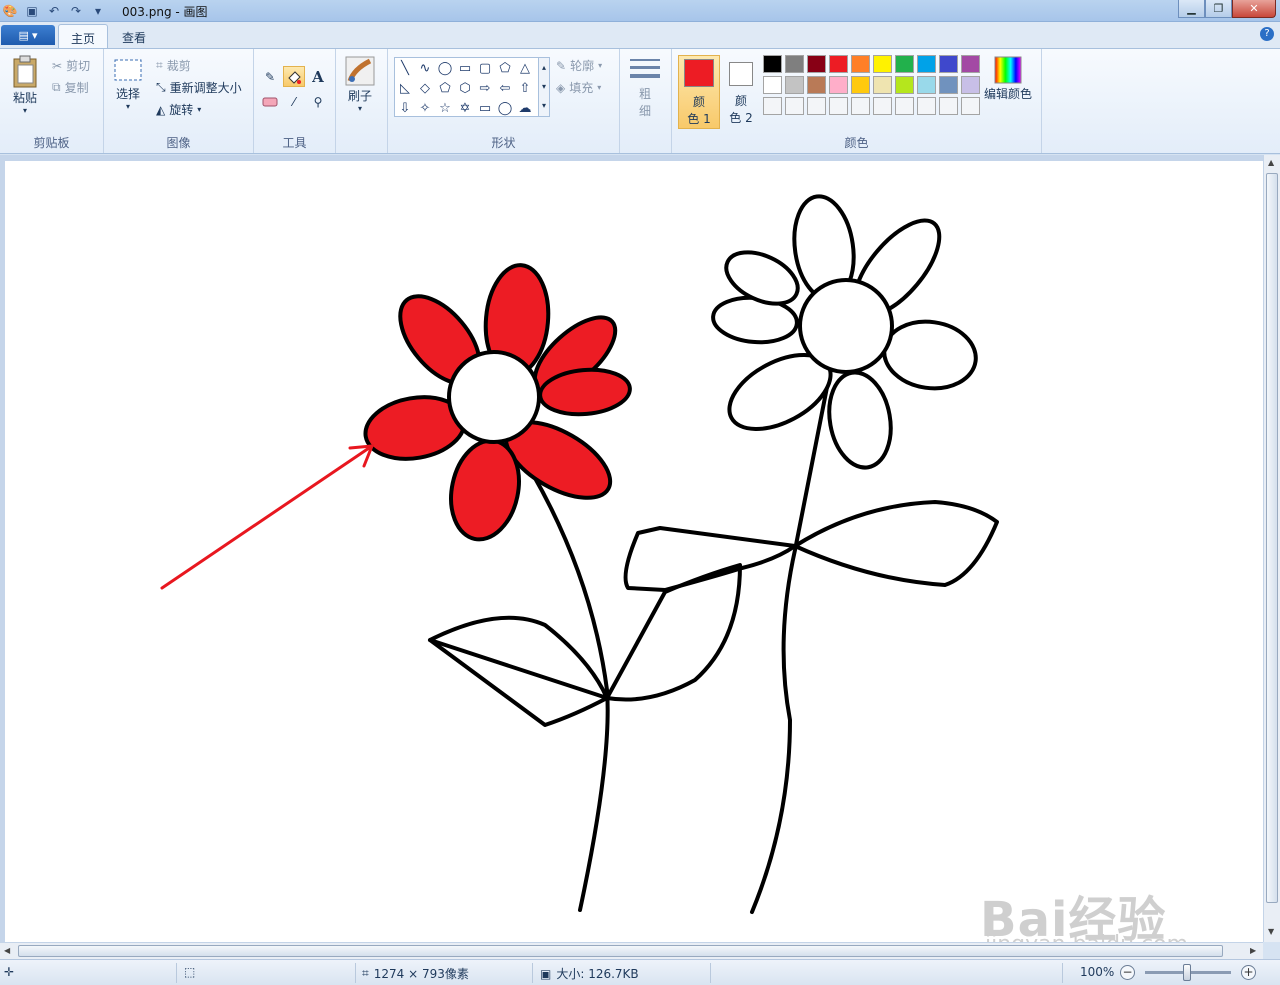  I want to click on zoom-slider-thumb, so click(1187, 972).